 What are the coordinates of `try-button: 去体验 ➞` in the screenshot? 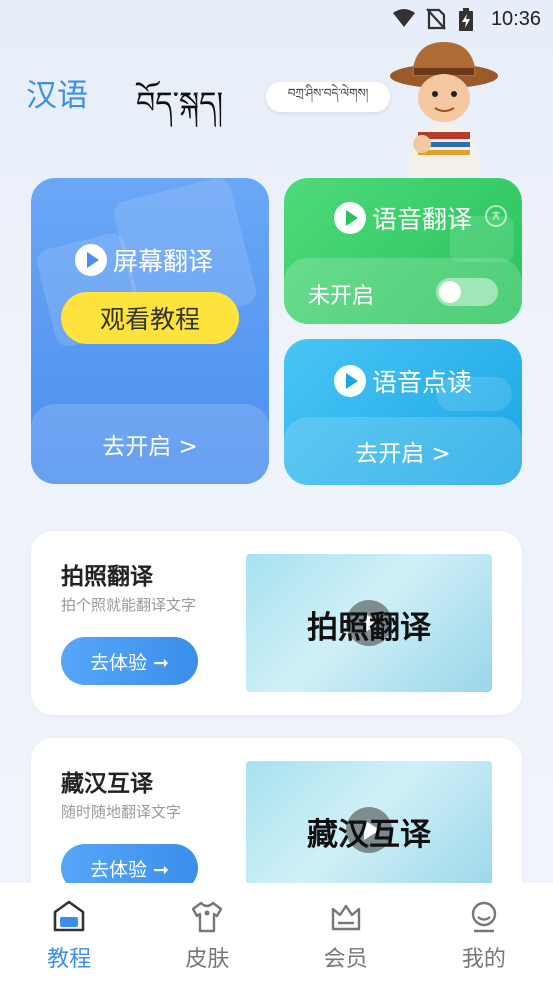 It's located at (129, 661).